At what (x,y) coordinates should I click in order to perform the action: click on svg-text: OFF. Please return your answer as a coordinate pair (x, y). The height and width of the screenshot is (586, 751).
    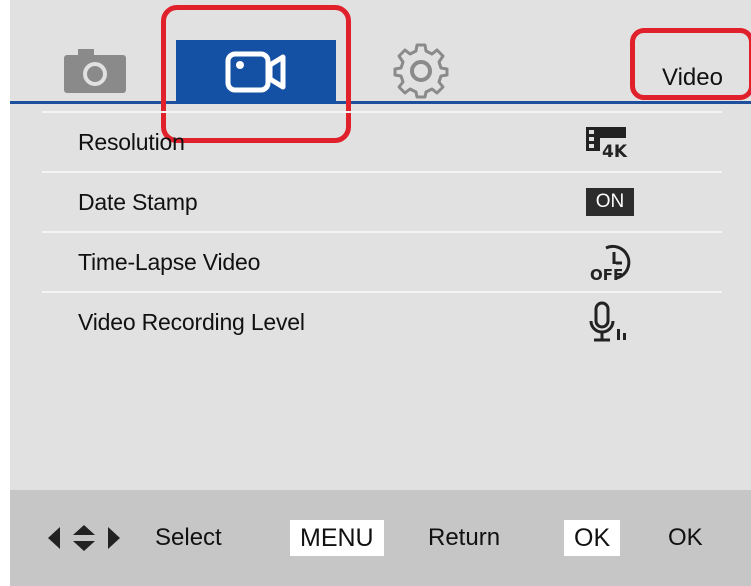
    Looking at the image, I should click on (606, 274).